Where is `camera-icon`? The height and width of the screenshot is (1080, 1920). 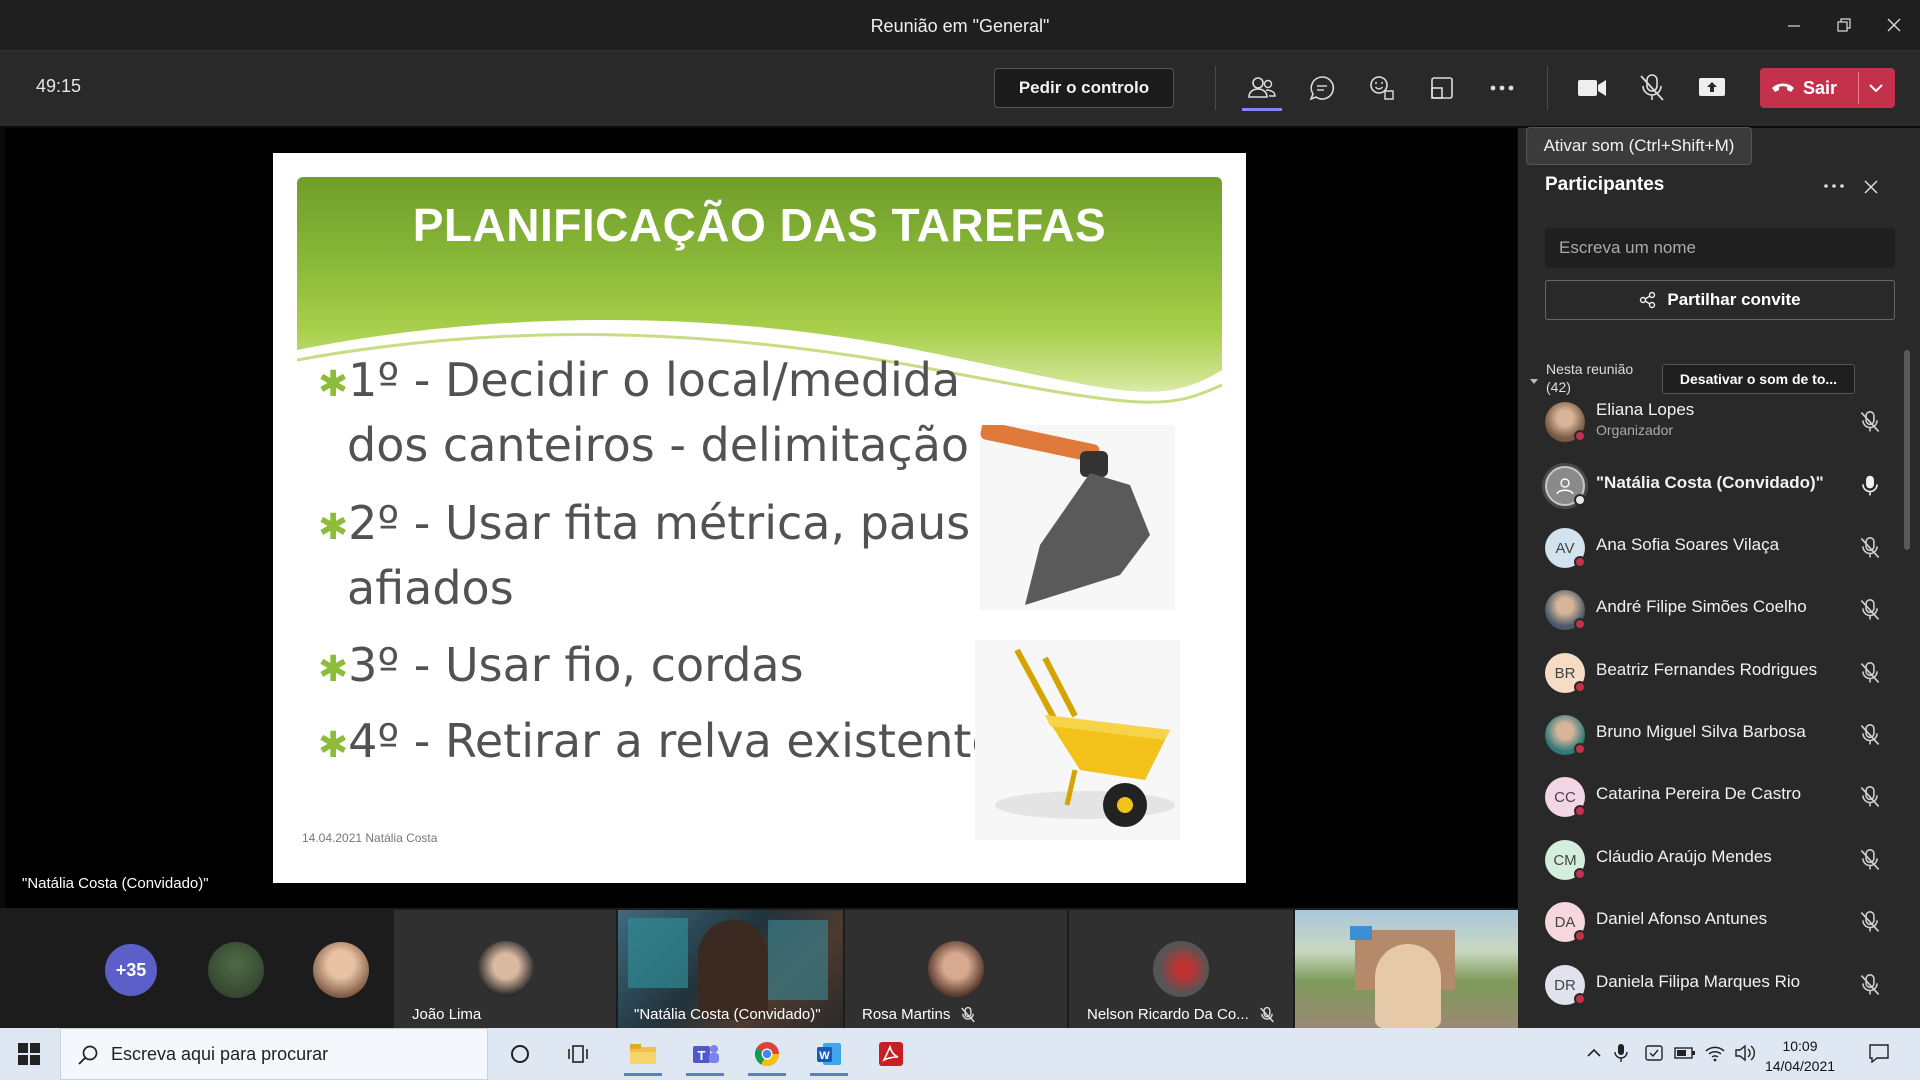 camera-icon is located at coordinates (1592, 88).